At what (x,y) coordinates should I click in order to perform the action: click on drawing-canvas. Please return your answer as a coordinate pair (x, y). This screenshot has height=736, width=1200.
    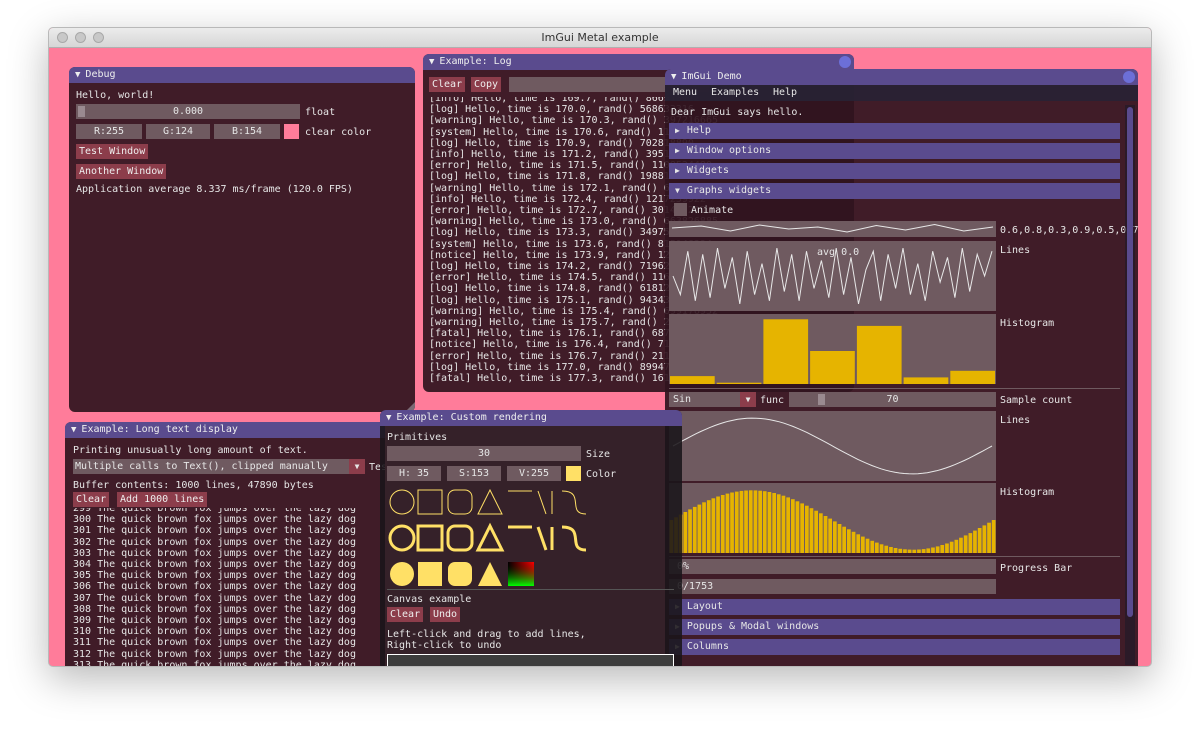
    Looking at the image, I should click on (530, 660).